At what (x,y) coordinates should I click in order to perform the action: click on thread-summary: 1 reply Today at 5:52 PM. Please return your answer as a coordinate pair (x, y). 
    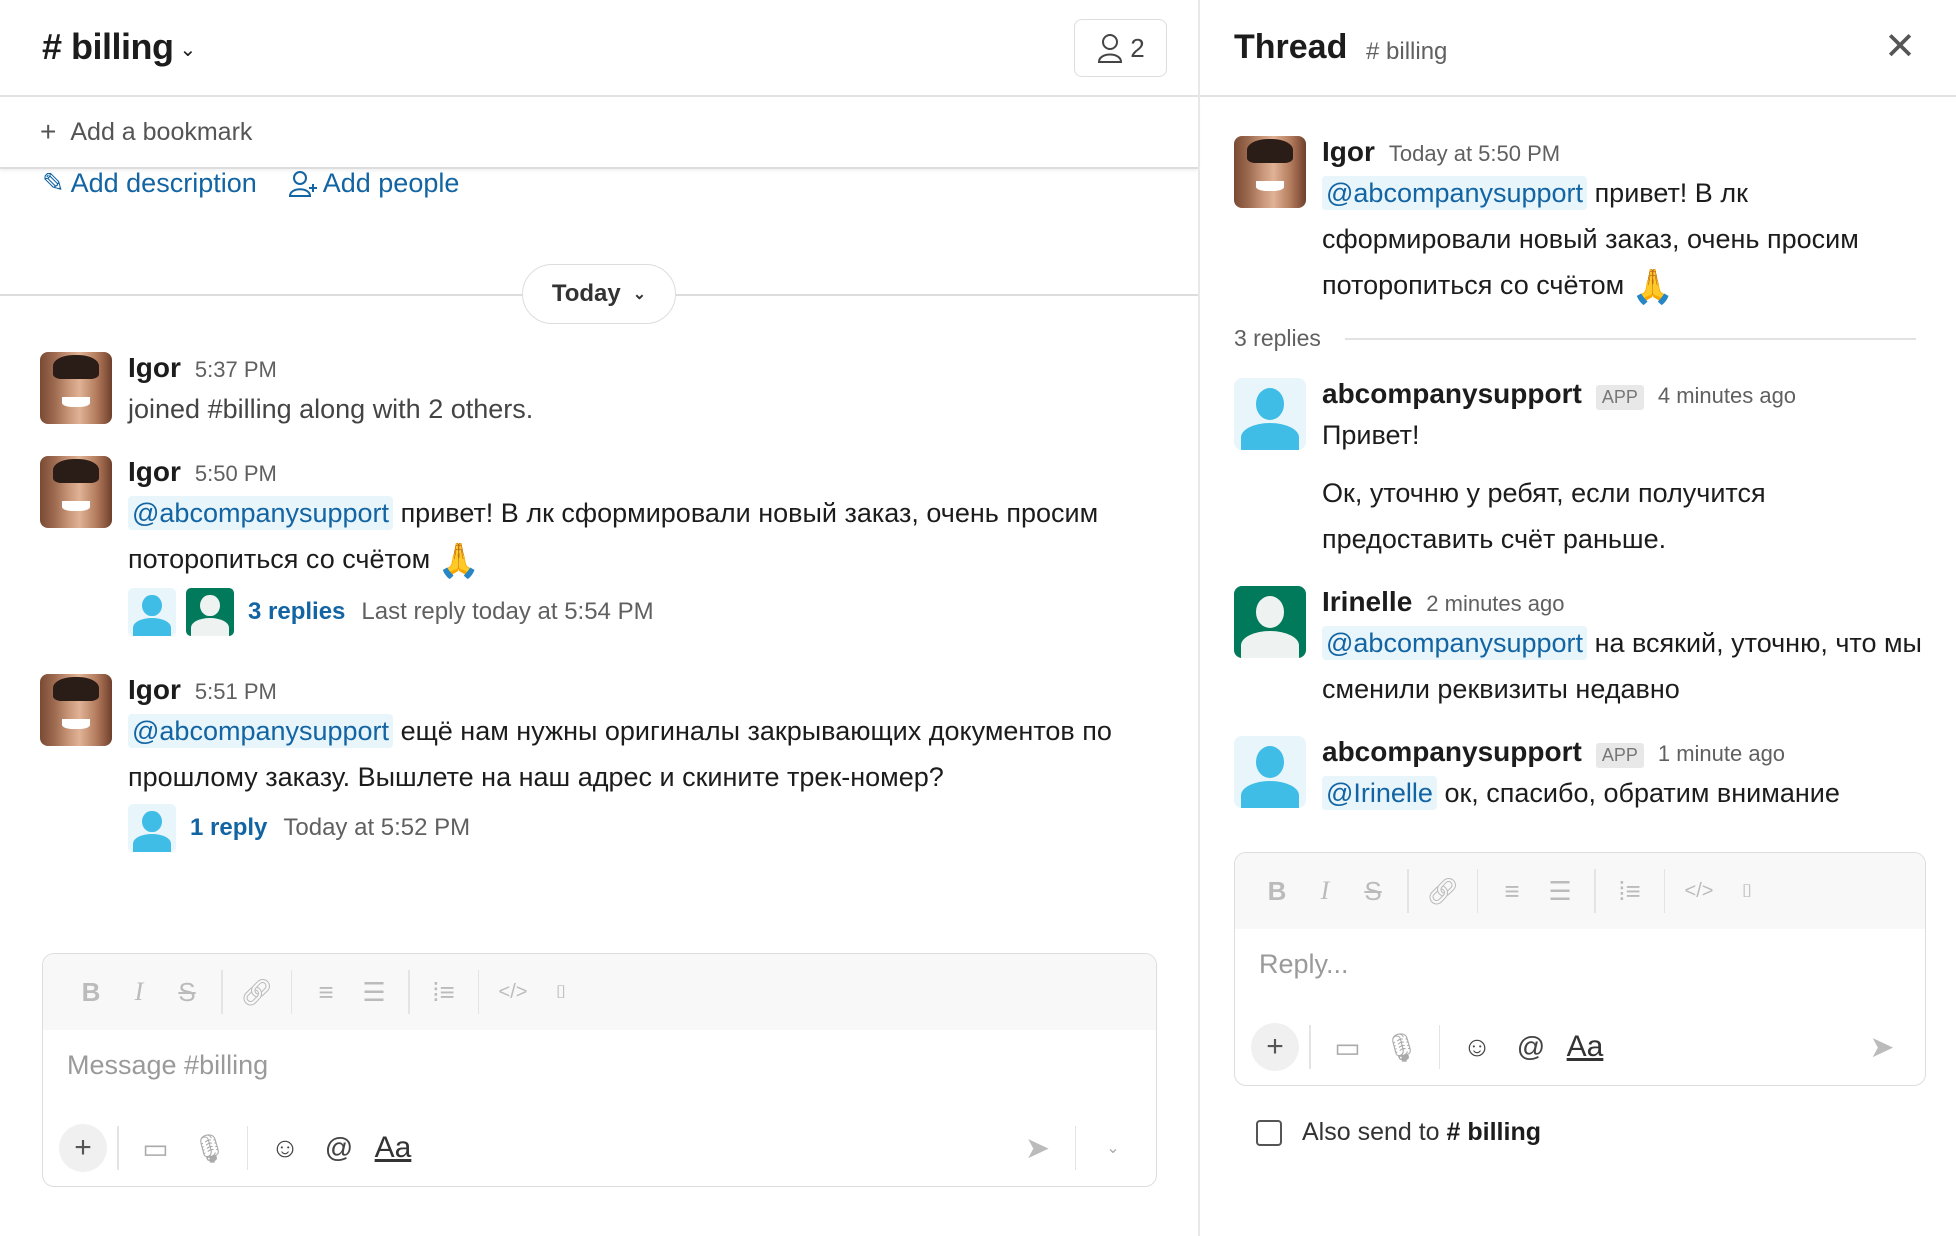
    Looking at the image, I should click on (648, 828).